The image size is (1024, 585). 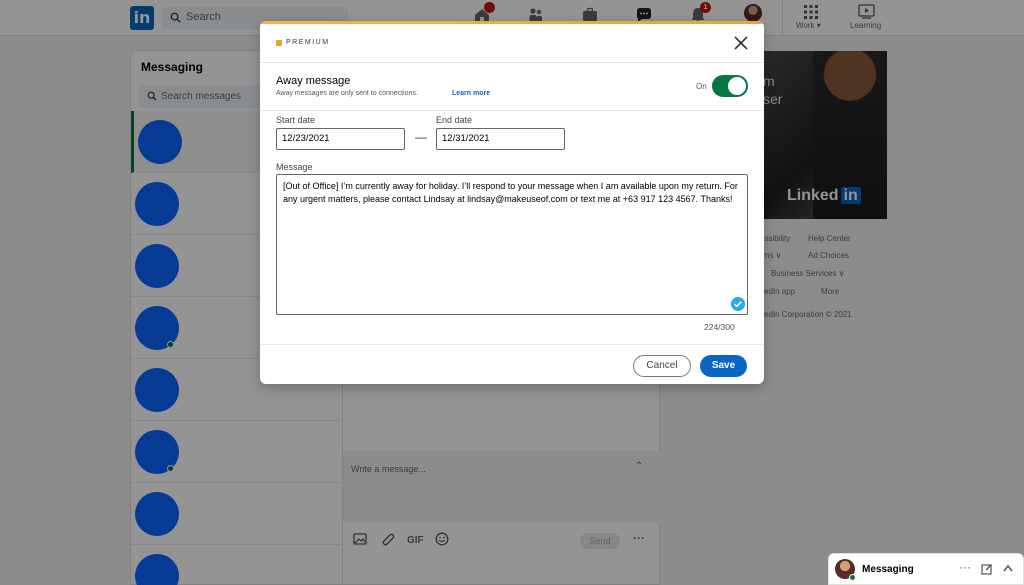 I want to click on learn-more-link: Learn more, so click(x=471, y=93).